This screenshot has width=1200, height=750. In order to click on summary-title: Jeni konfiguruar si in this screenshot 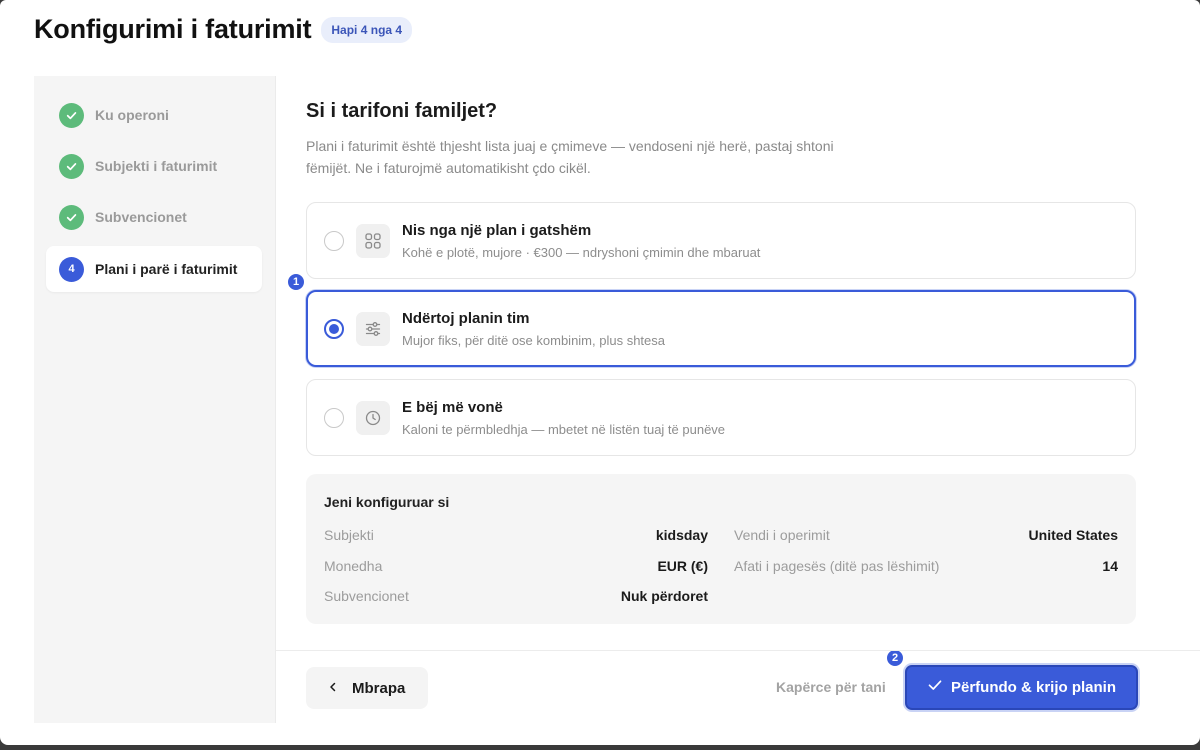, I will do `click(387, 502)`.